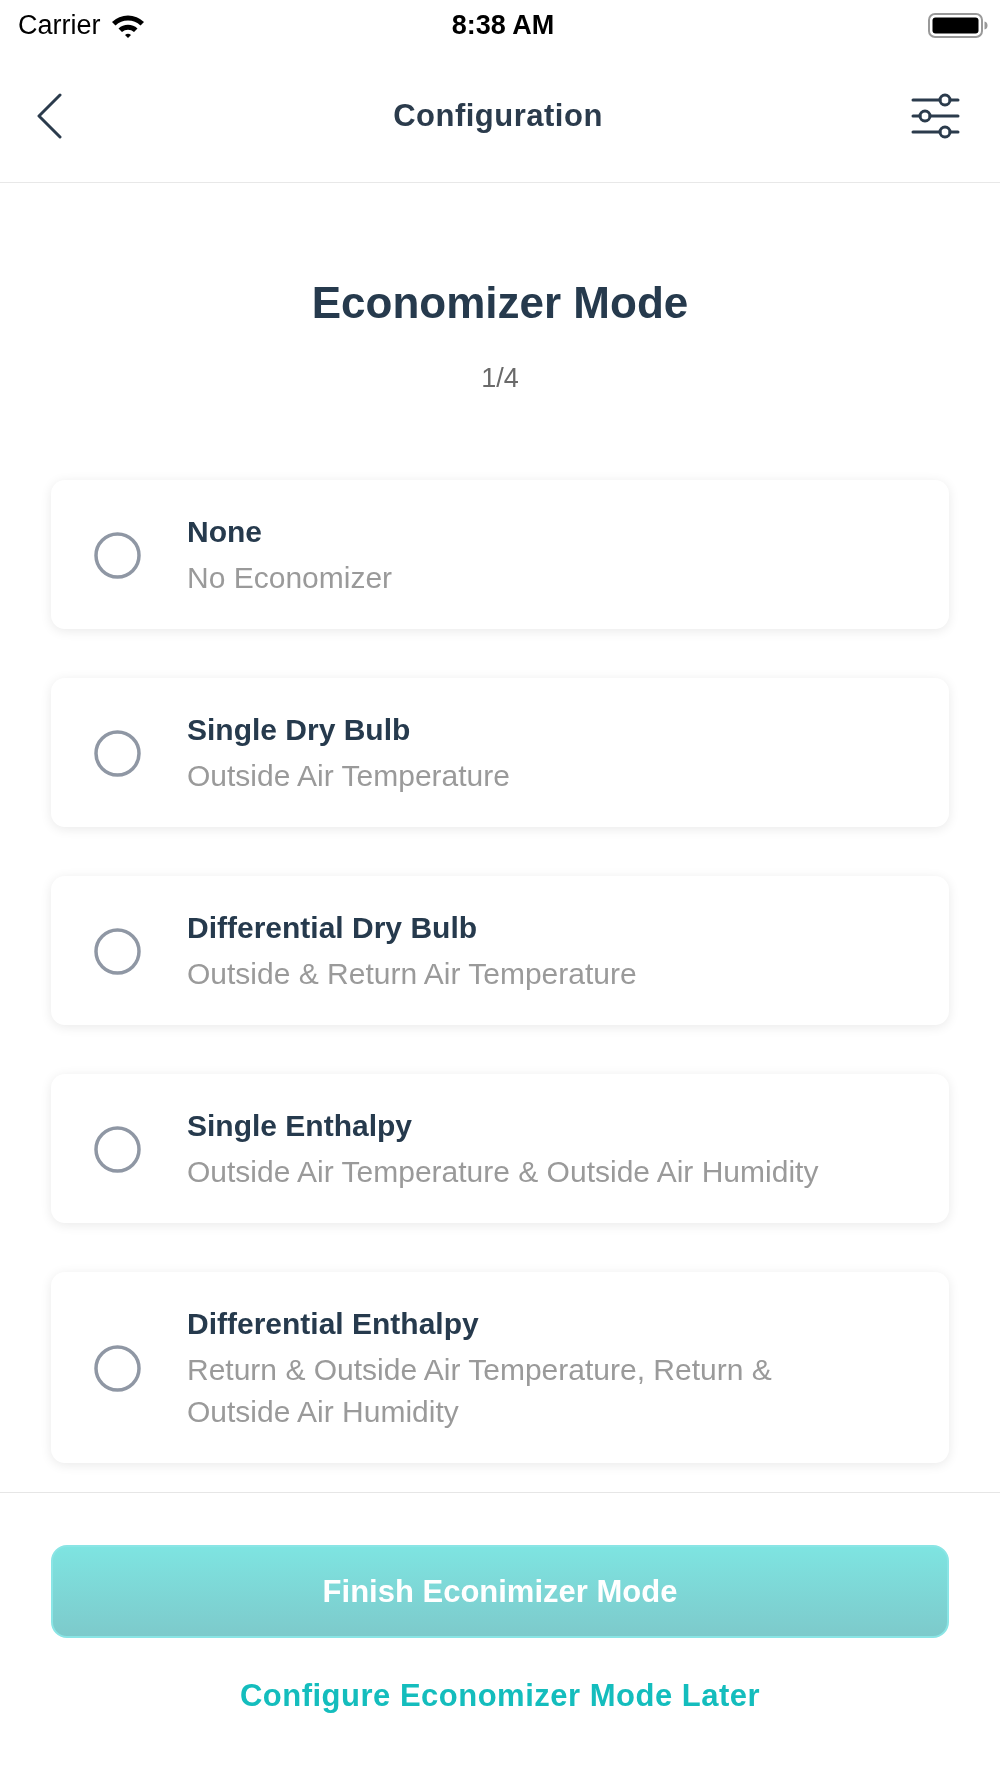 The image size is (1000, 1778). Describe the element at coordinates (500, 303) in the screenshot. I see `page-title: Economizer Mode` at that location.